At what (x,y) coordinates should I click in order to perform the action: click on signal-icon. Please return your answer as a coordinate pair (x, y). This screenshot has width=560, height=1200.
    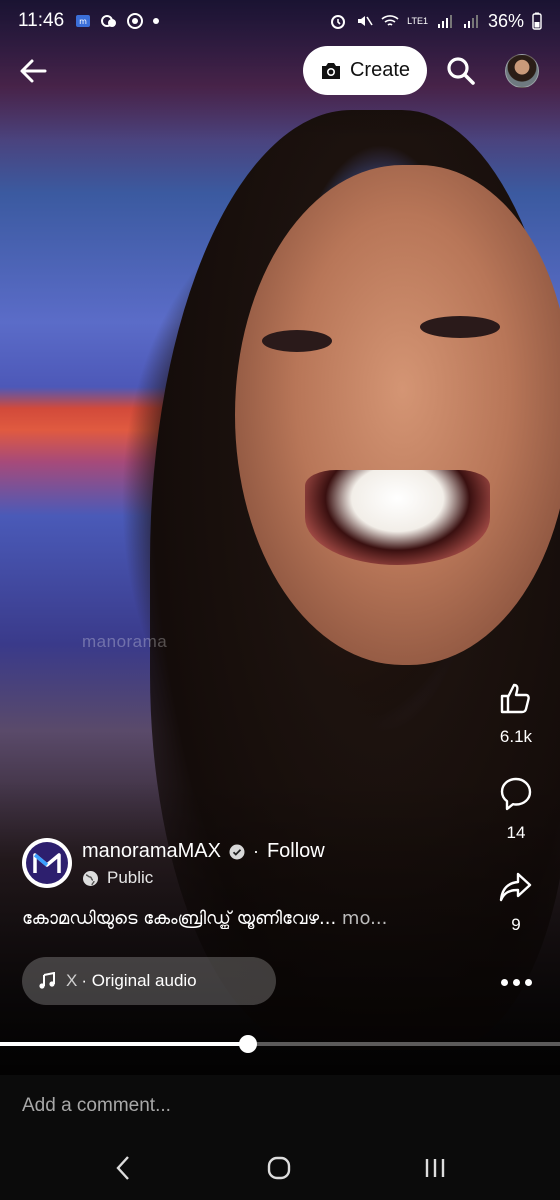
    Looking at the image, I should click on (444, 21).